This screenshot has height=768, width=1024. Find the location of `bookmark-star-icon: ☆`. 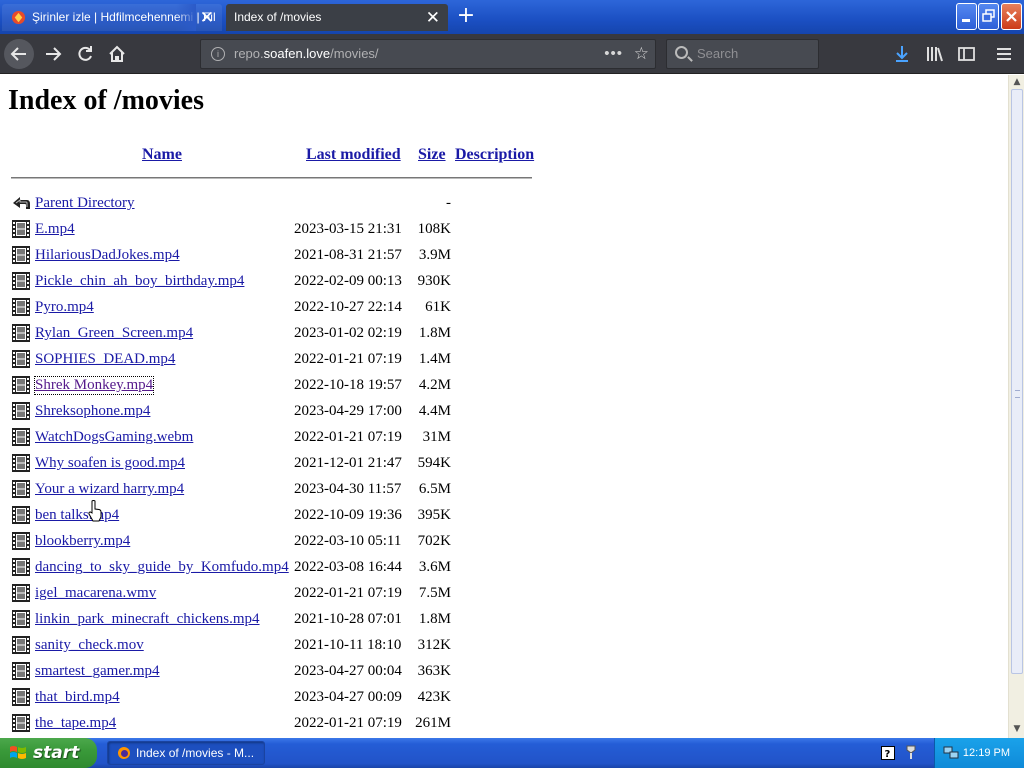

bookmark-star-icon: ☆ is located at coordinates (641, 54).